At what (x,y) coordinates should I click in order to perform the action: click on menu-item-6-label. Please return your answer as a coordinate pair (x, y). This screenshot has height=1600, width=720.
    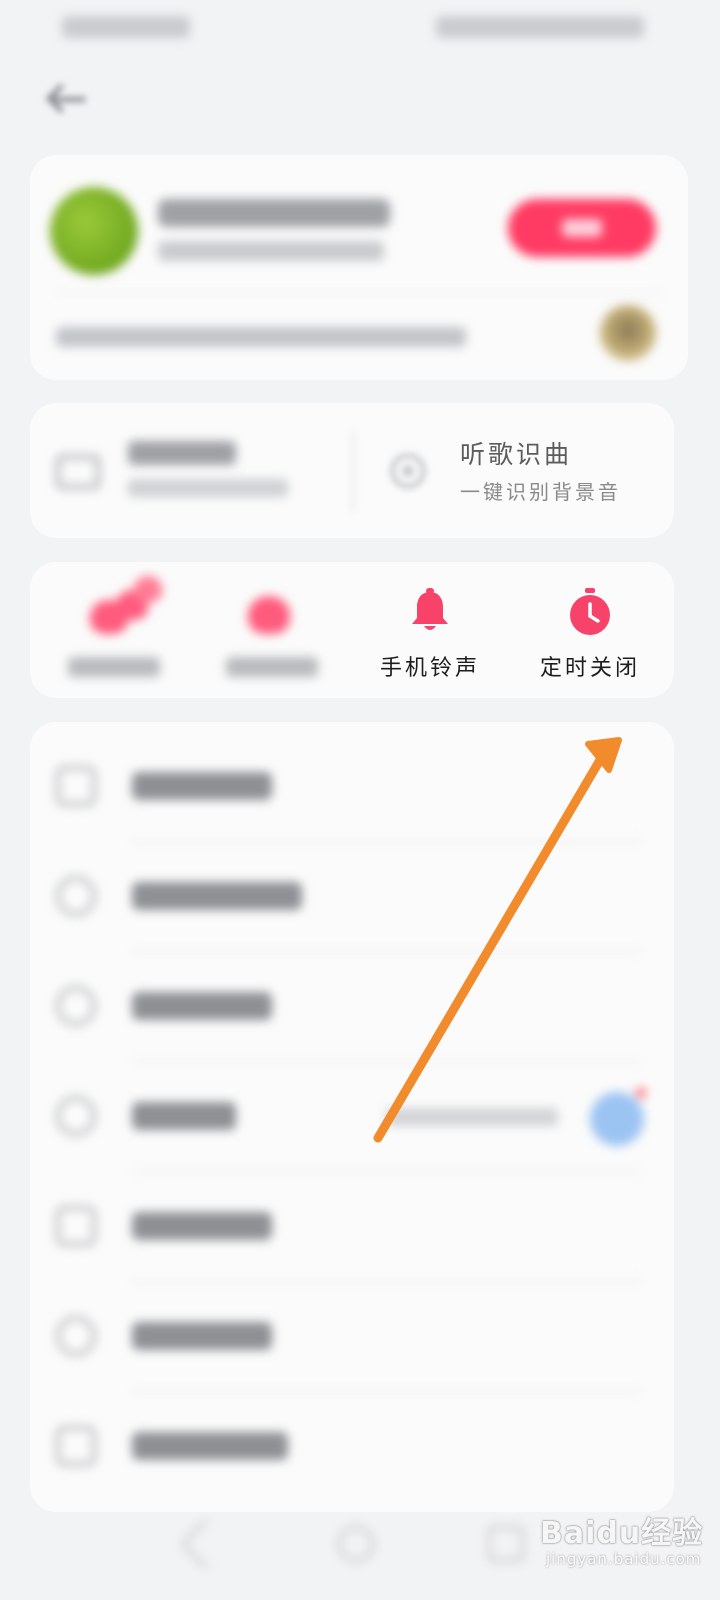
    Looking at the image, I should click on (202, 1336).